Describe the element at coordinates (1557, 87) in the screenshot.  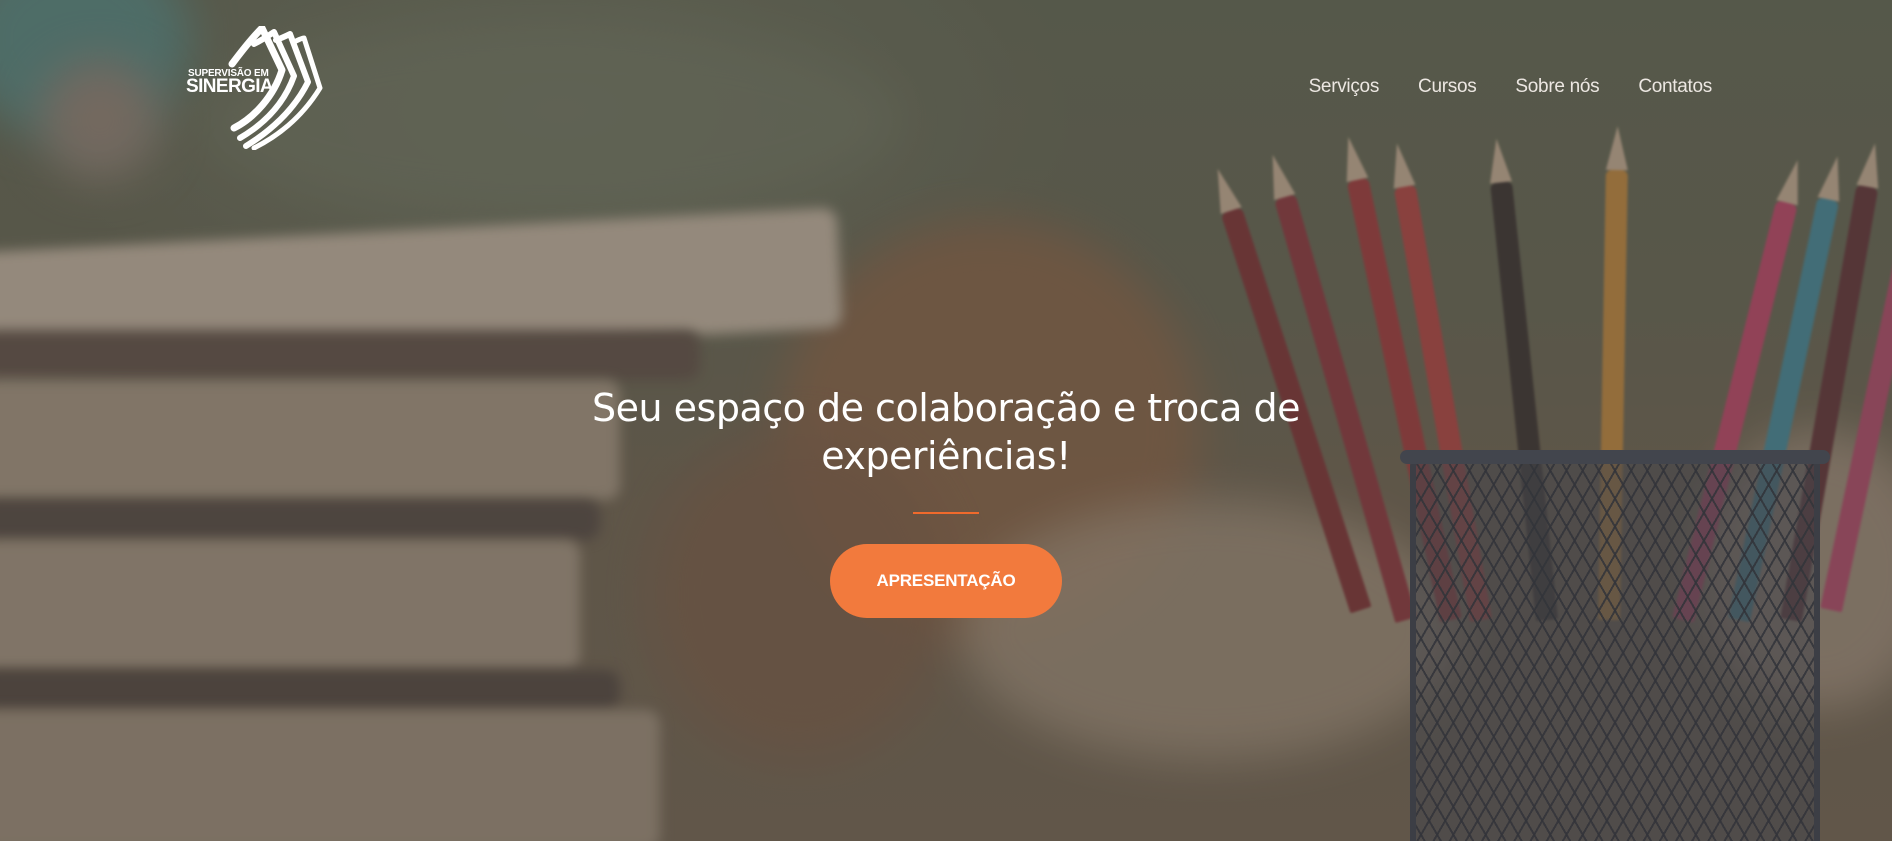
I see `nav-link-sobre-nos: Sobre nós` at that location.